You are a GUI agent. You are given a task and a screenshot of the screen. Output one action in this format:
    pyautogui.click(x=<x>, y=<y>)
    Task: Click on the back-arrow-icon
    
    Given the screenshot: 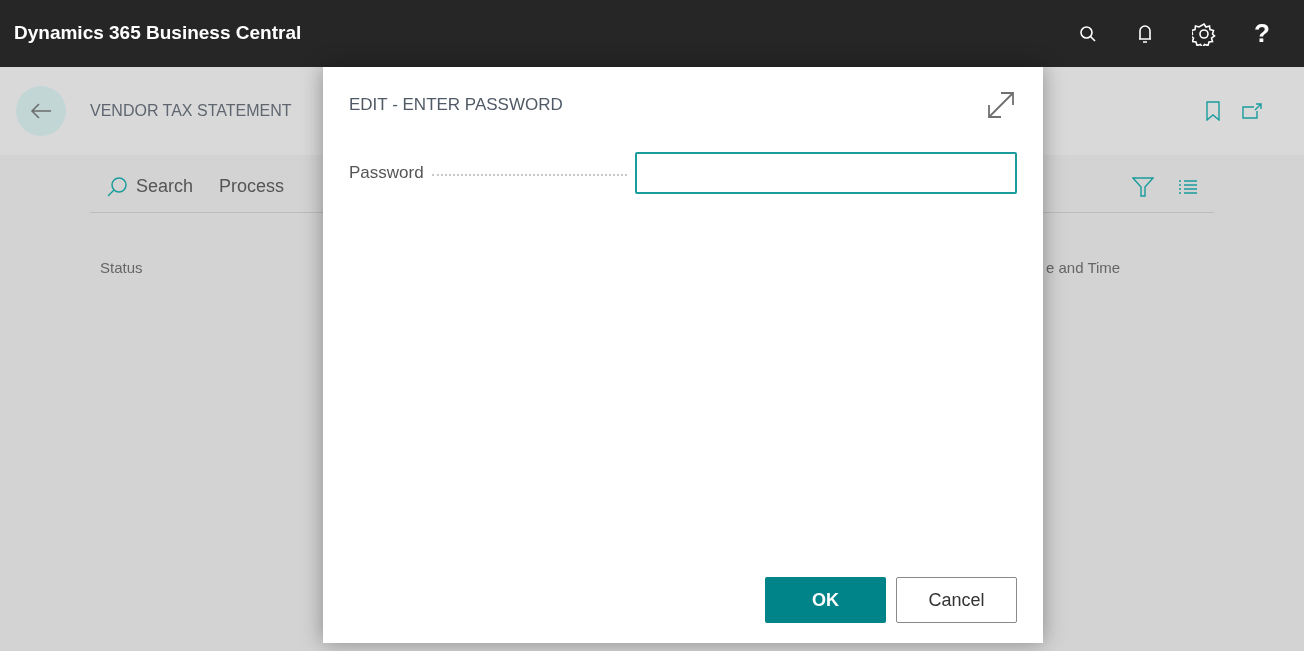 What is the action you would take?
    pyautogui.click(x=41, y=111)
    